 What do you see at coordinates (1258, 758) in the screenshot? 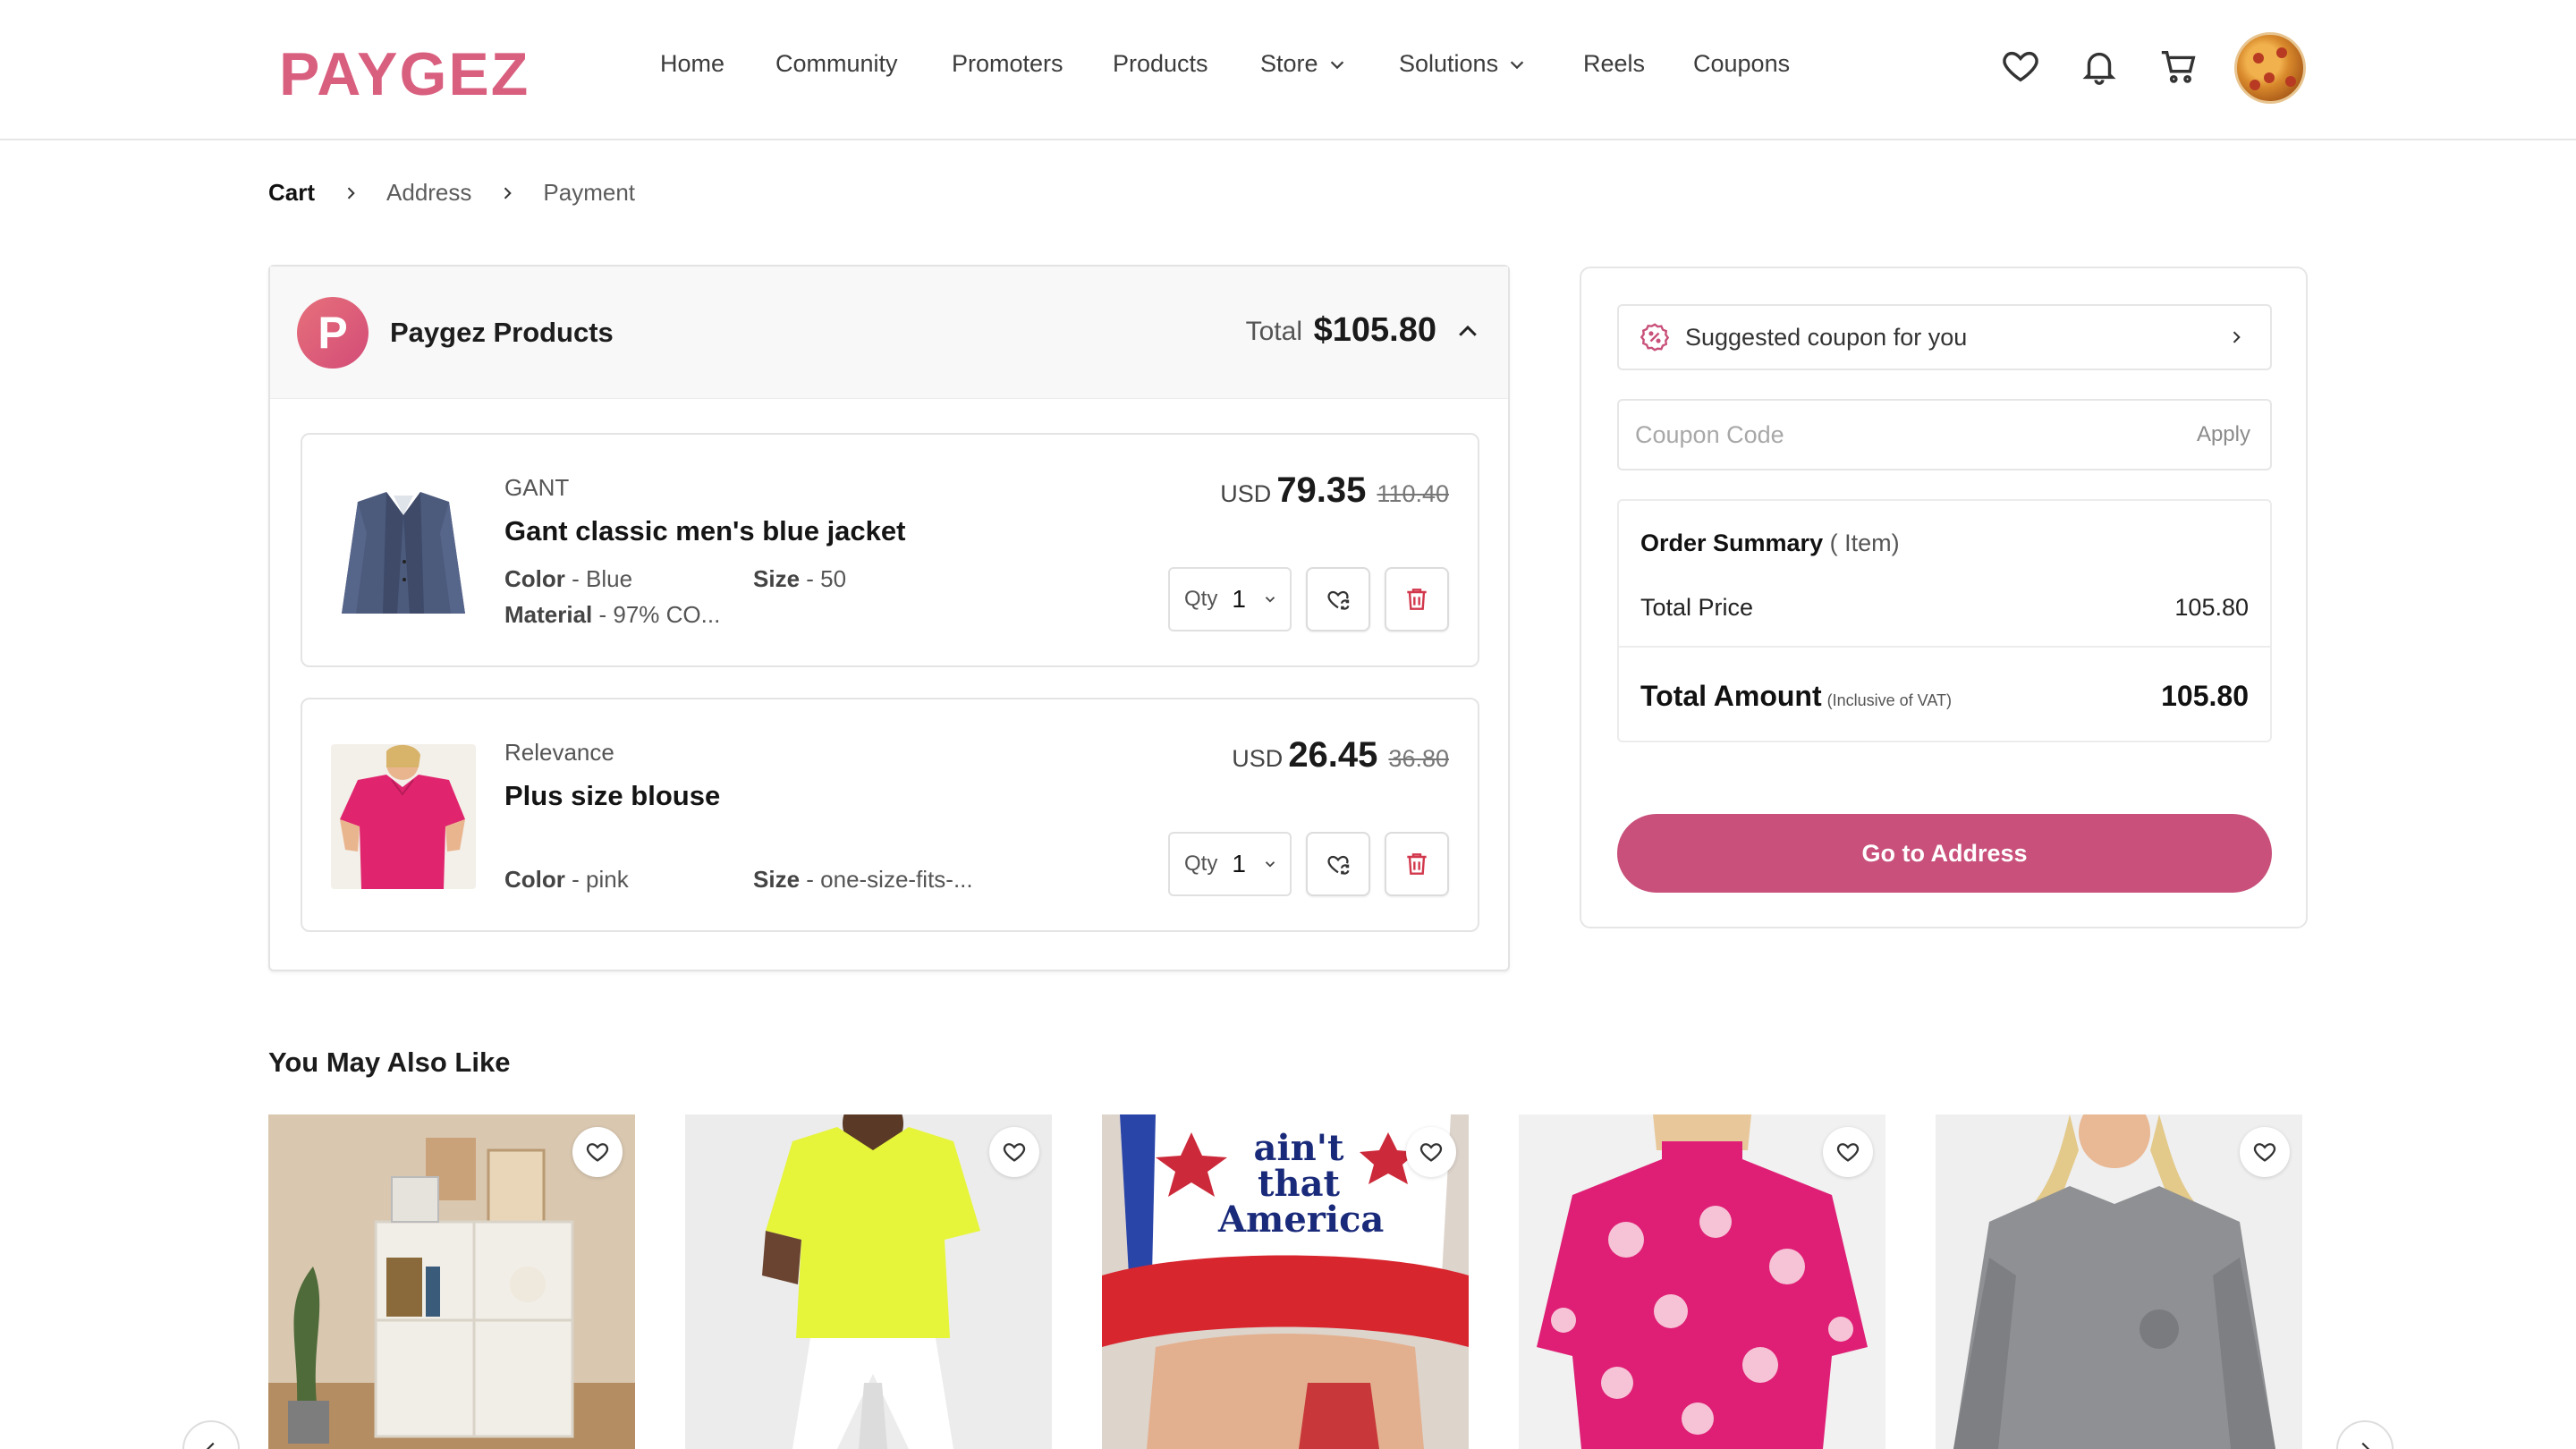
I see `price-currency: USD` at bounding box center [1258, 758].